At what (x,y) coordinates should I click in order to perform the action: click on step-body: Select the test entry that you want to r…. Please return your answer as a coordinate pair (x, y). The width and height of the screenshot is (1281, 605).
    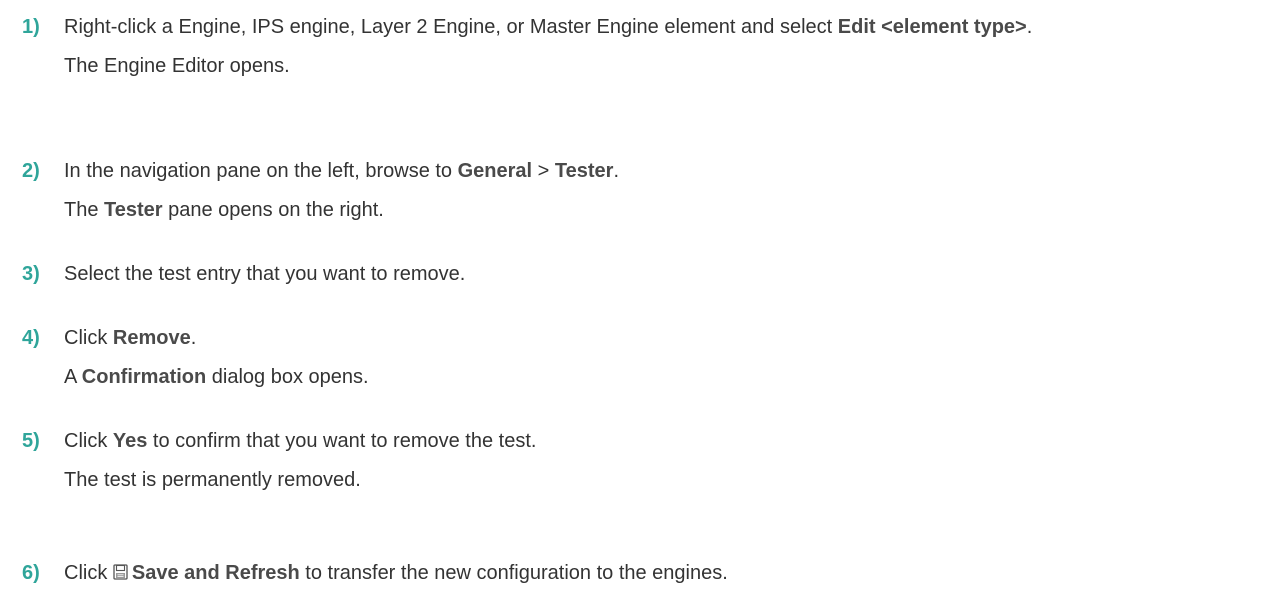
    Looking at the image, I should click on (666, 274).